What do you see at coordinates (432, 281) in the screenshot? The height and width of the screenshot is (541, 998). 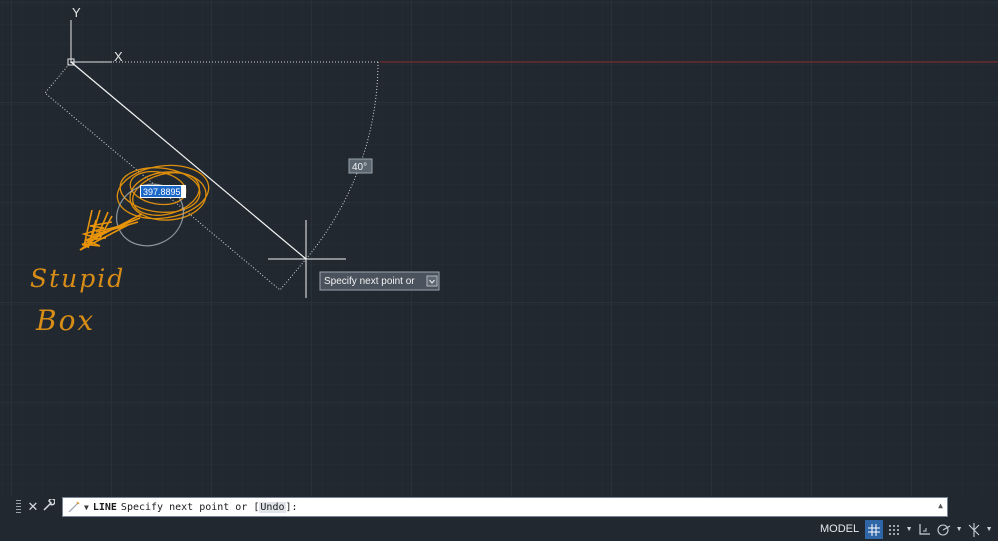 I see `arrow-down-icon` at bounding box center [432, 281].